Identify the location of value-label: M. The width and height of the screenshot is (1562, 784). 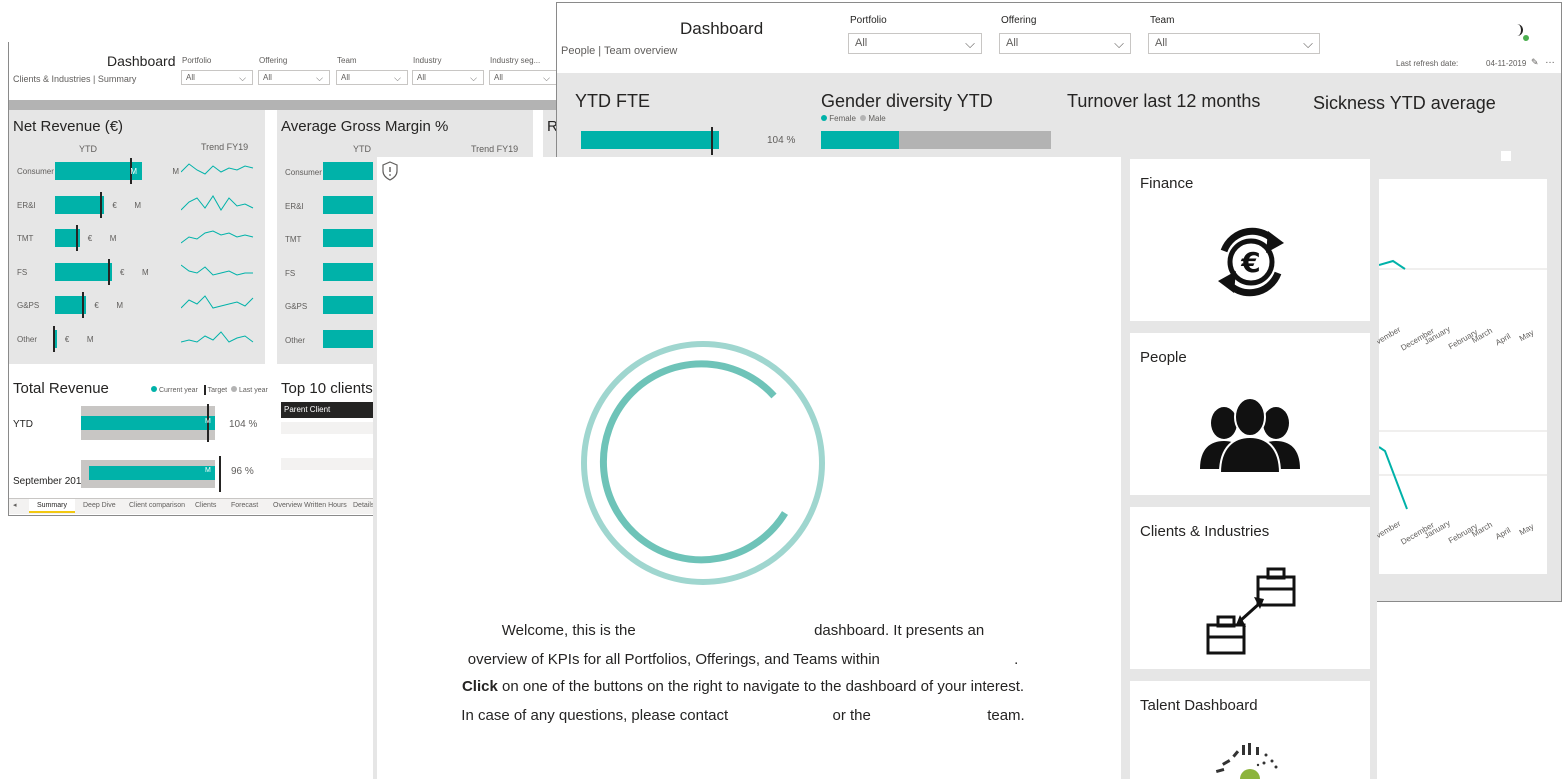
(134, 171).